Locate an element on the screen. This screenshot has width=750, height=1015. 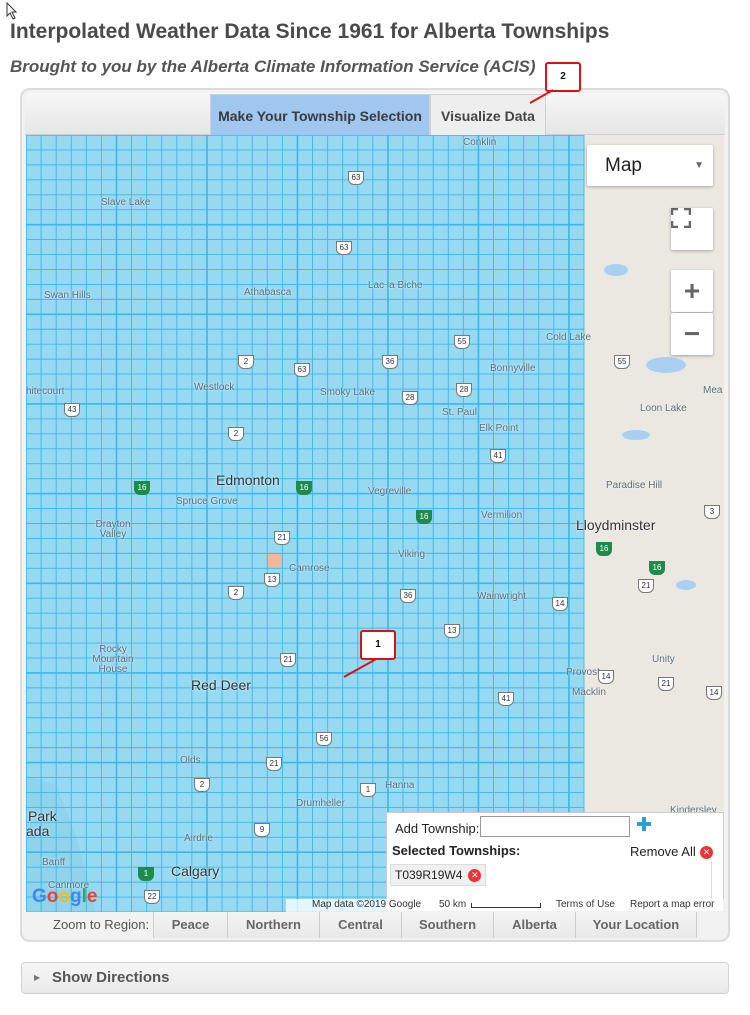
place-label: St. Paul is located at coordinates (460, 412).